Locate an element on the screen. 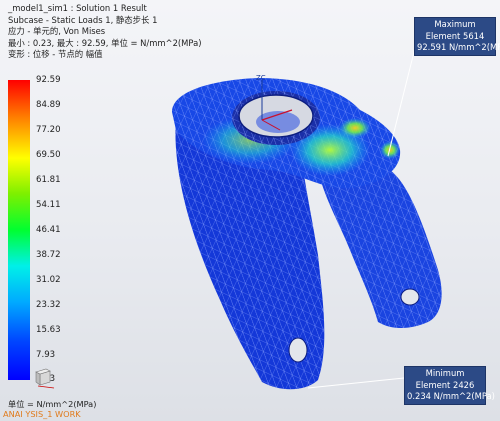 Image resolution: width=500 pixels, height=421 pixels. left-leg-hole is located at coordinates (298, 350).